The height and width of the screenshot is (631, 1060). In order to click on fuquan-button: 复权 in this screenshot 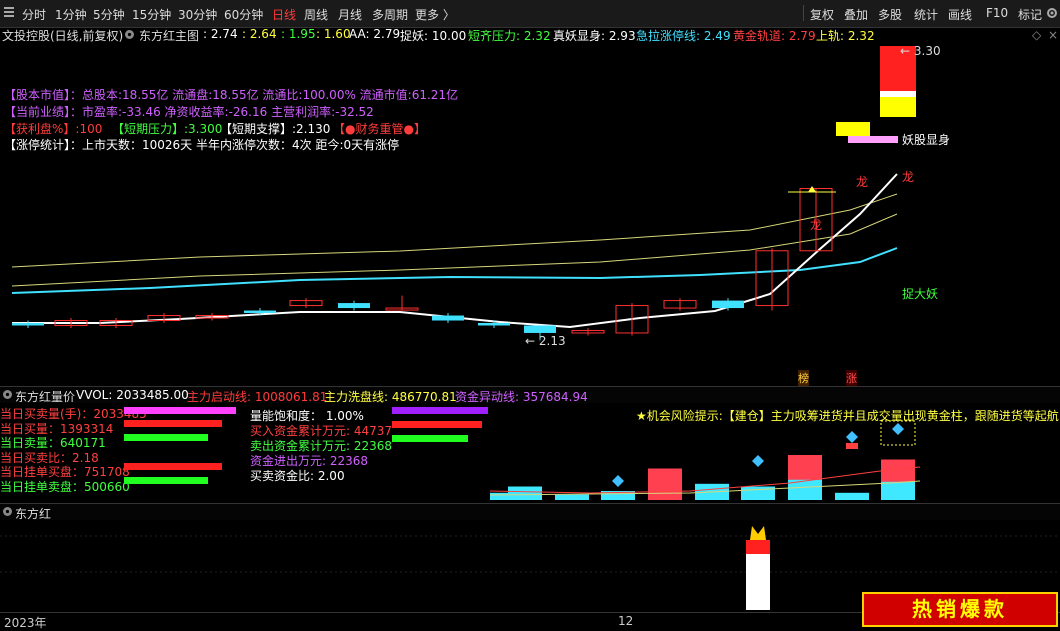, I will do `click(822, 14)`.